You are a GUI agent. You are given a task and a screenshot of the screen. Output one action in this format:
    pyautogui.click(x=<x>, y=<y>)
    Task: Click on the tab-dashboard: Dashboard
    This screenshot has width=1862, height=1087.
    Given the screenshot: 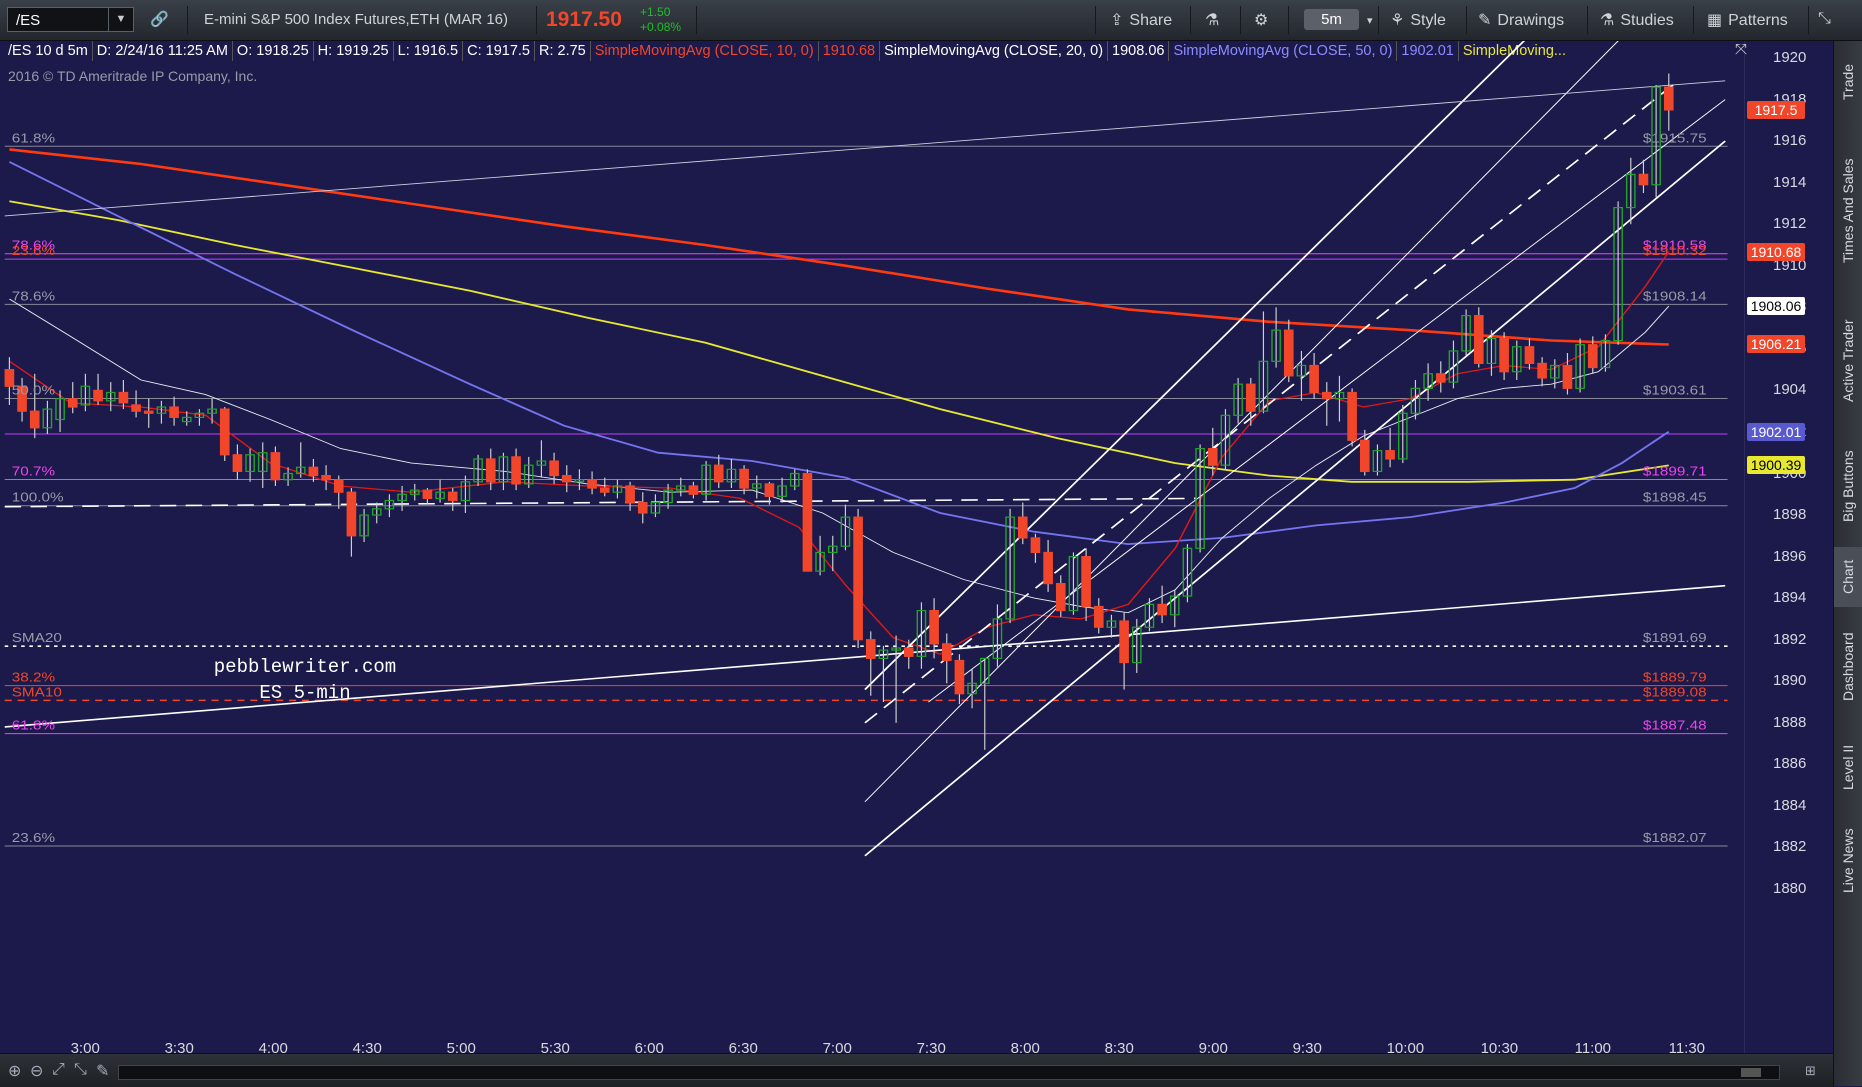 What is the action you would take?
    pyautogui.click(x=1848, y=667)
    